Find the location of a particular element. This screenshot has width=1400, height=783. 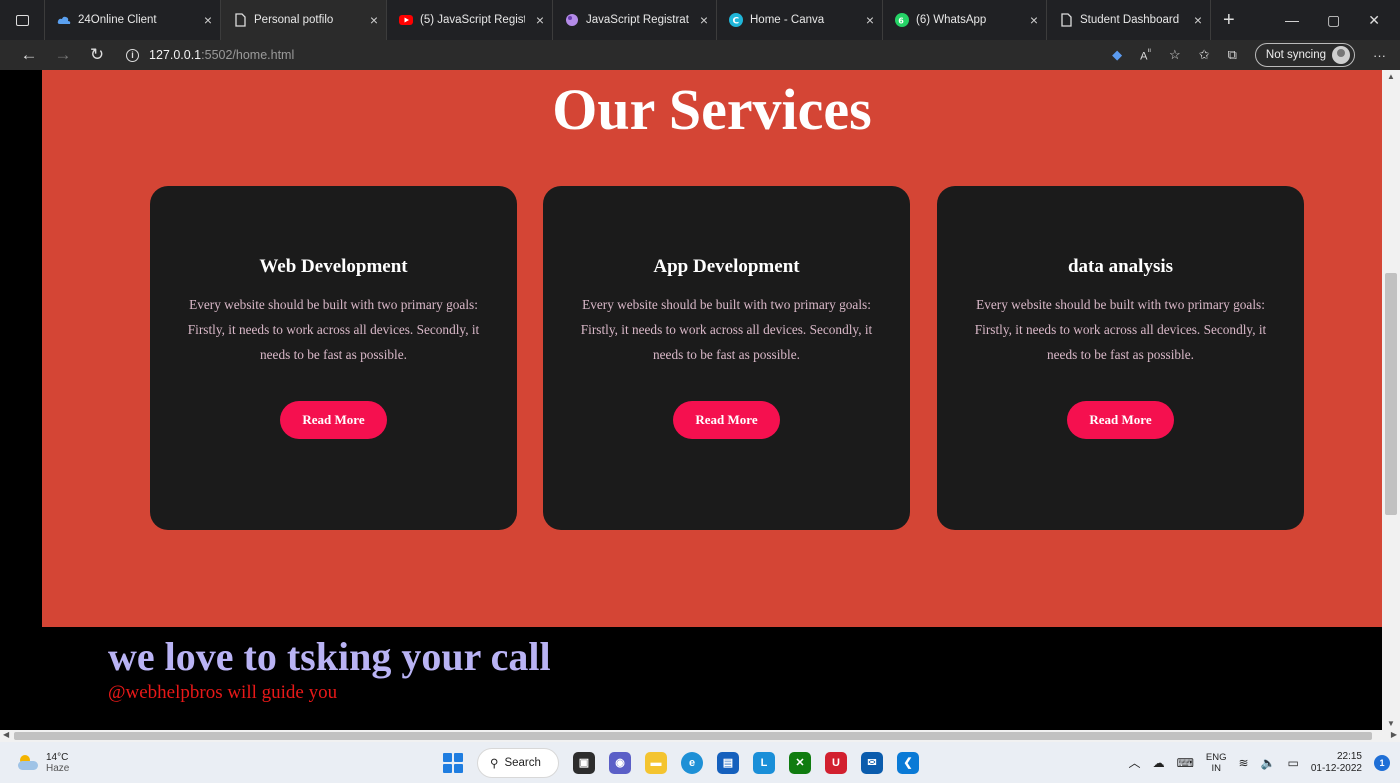

date: 01-12-2022 is located at coordinates (1336, 768).